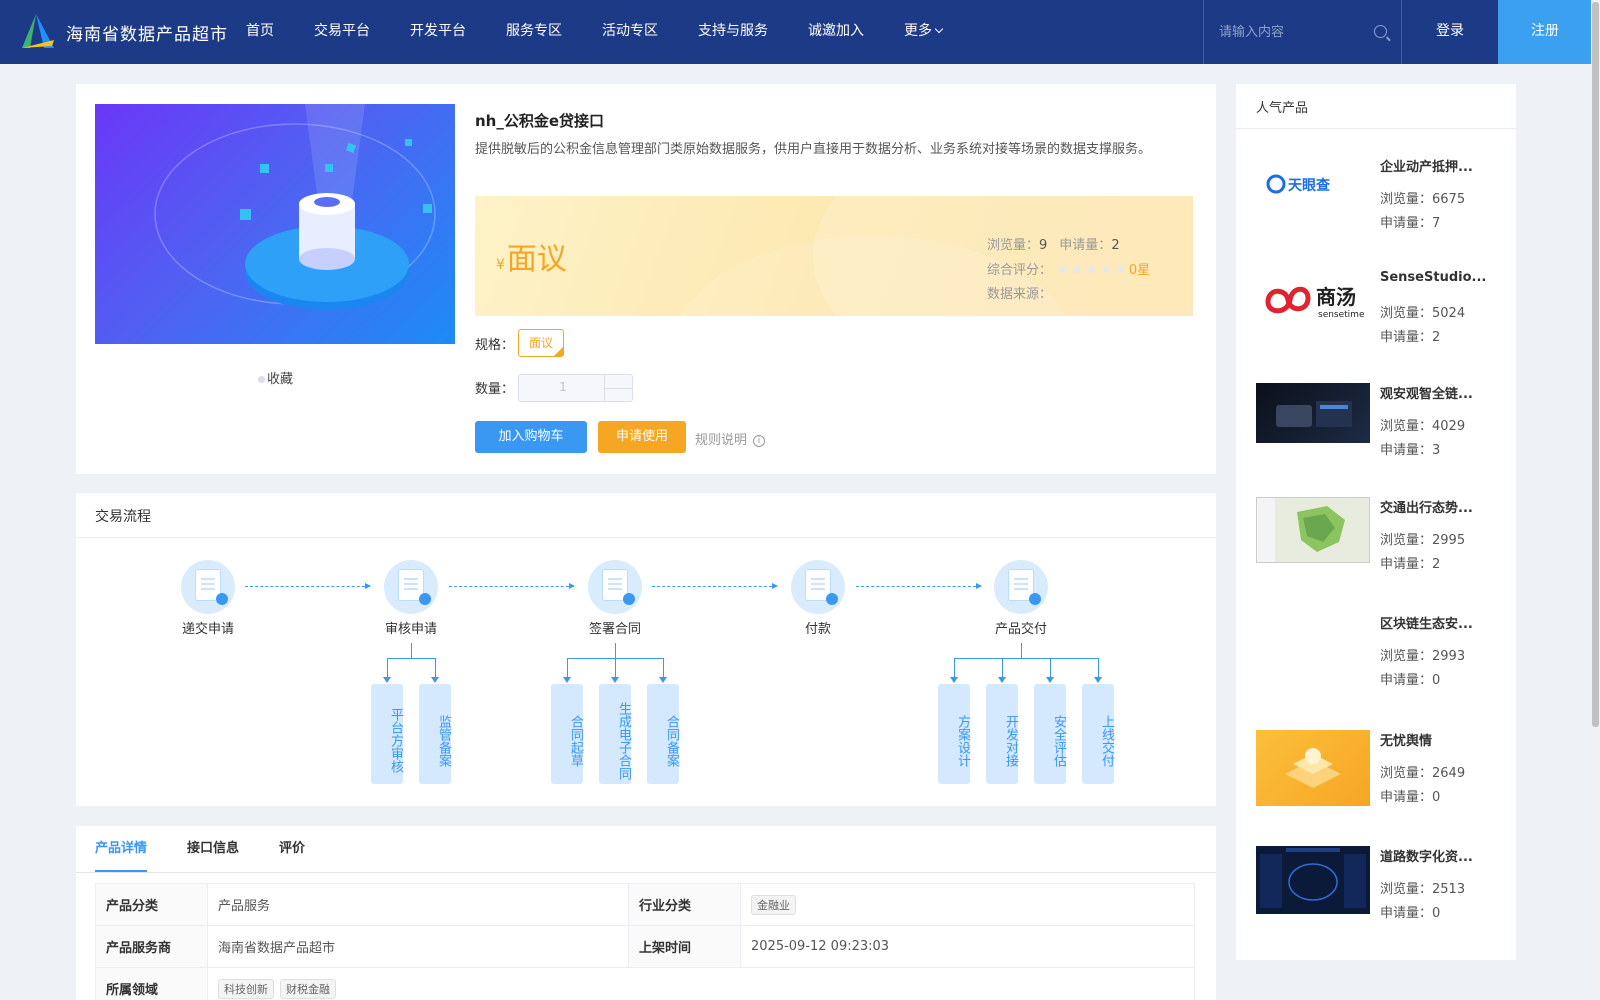 The image size is (1600, 1000). Describe the element at coordinates (1381, 891) in the screenshot. I see `popular-product-item: 道路数字化资... 浏览量：2513 申请量：0` at that location.